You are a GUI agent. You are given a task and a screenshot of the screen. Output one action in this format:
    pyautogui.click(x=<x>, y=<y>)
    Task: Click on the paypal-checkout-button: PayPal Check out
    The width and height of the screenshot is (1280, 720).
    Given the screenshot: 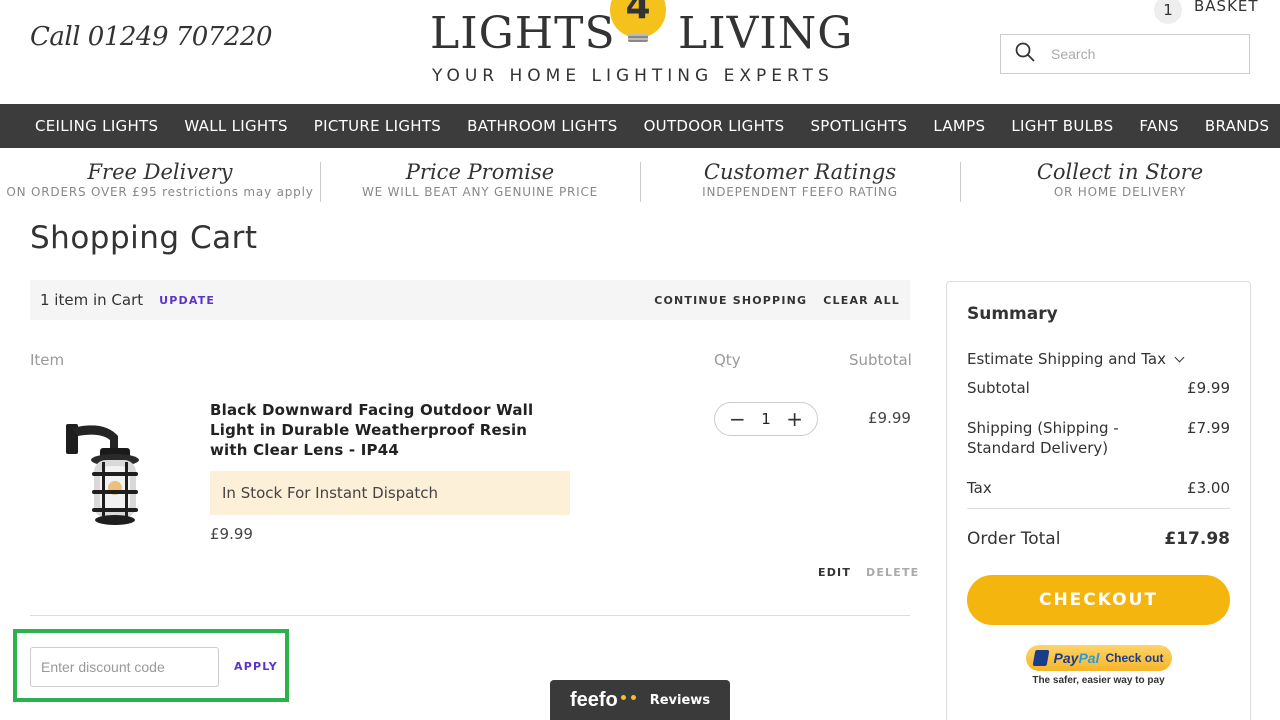 What is the action you would take?
    pyautogui.click(x=1098, y=658)
    